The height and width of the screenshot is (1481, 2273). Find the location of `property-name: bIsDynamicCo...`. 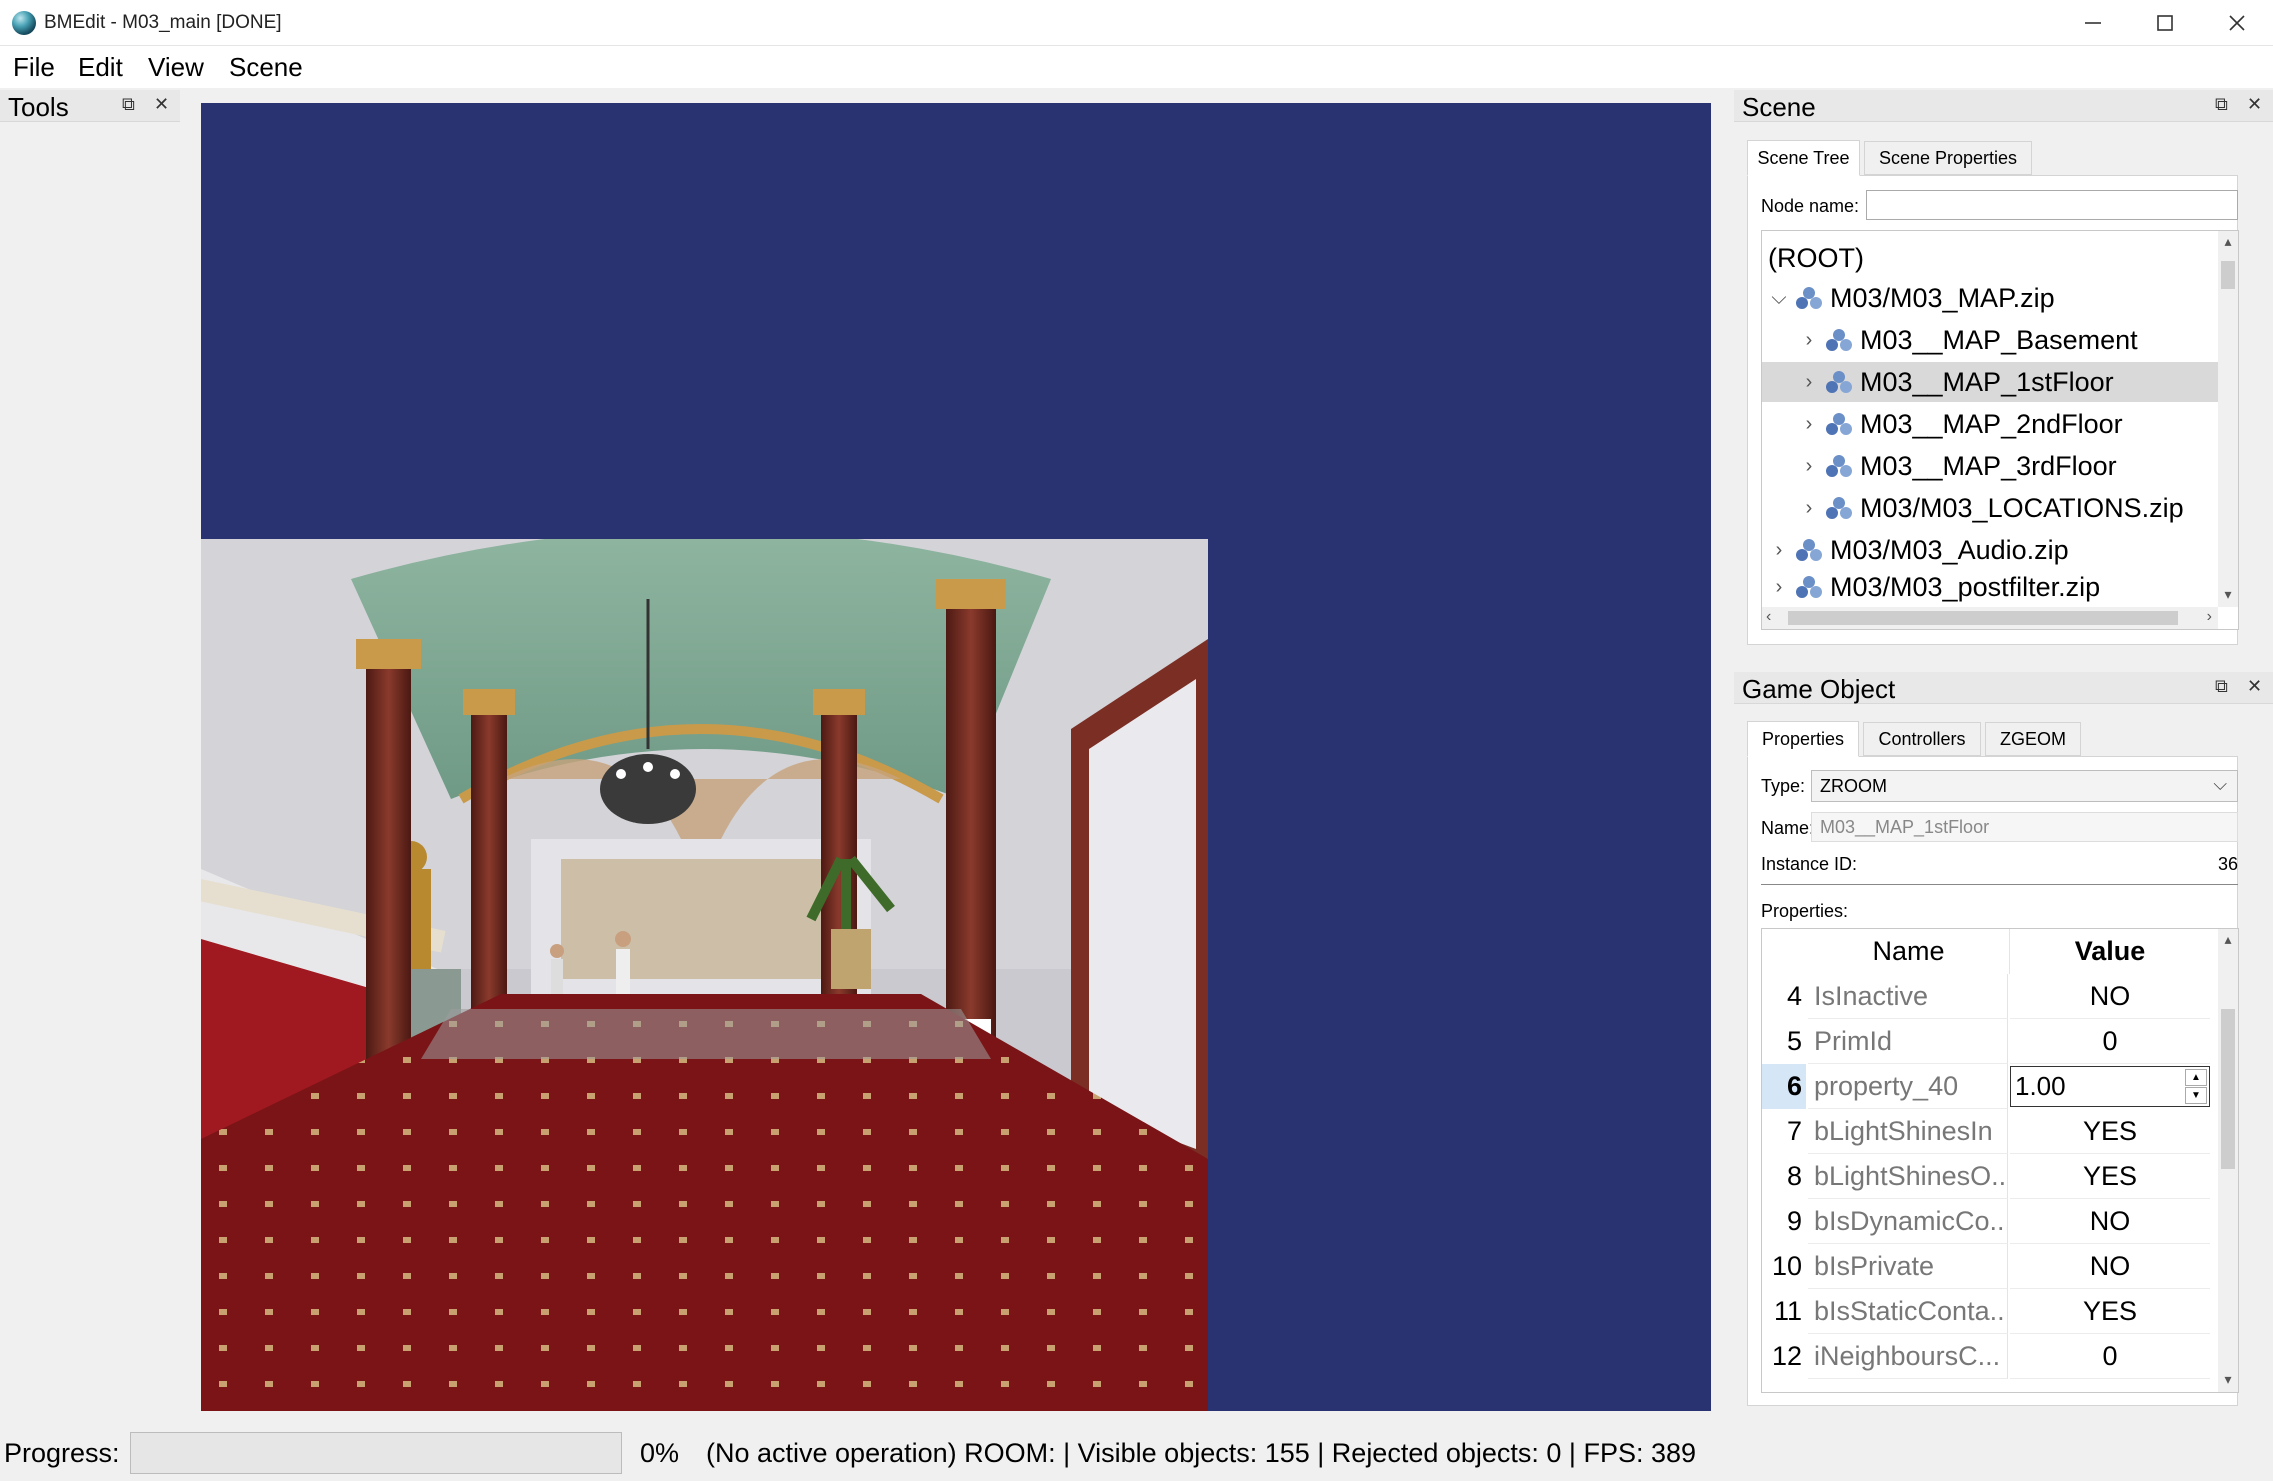

property-name: bIsDynamicCo... is located at coordinates (1908, 1221).